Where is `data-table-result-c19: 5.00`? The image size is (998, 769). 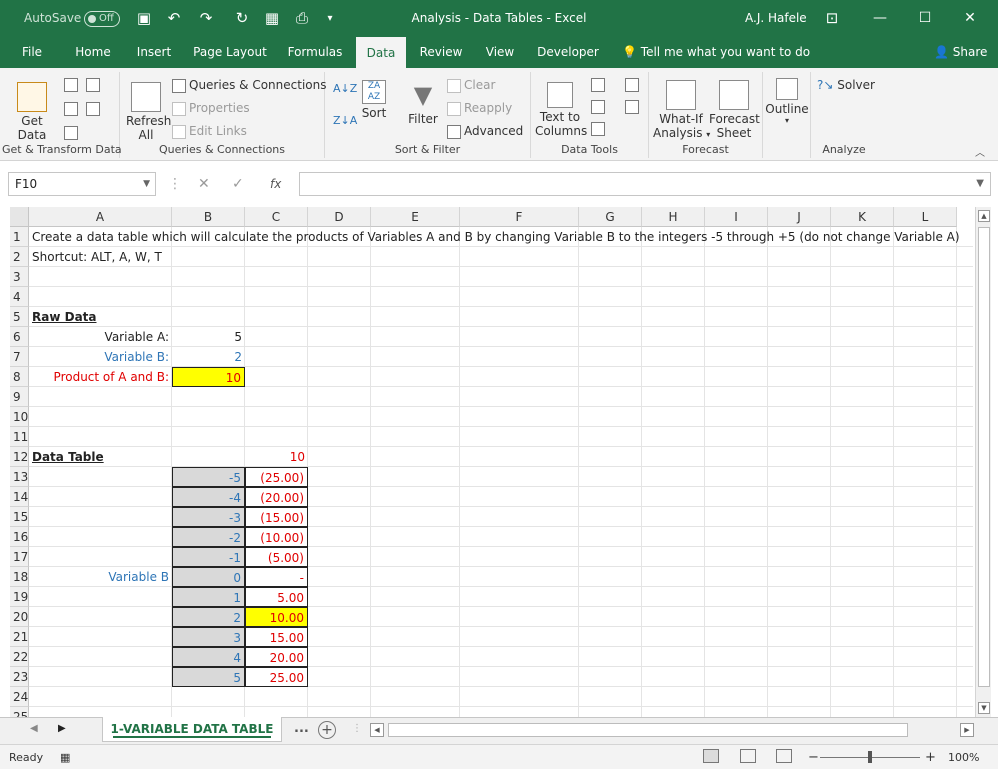
data-table-result-c19: 5.00 is located at coordinates (276, 597).